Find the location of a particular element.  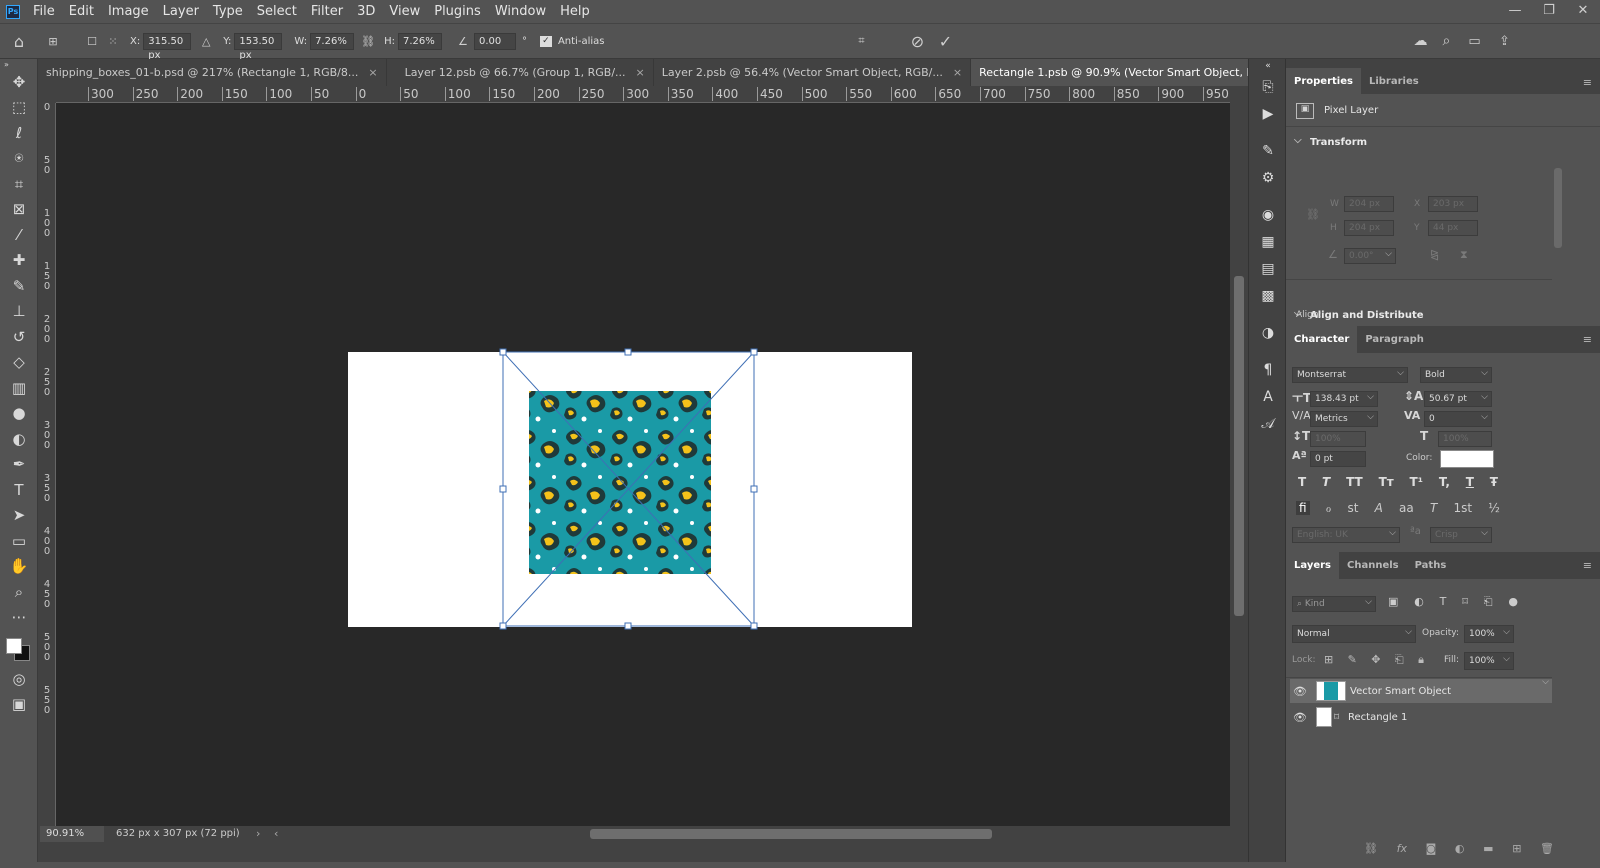

fill-field: 100% is located at coordinates (1489, 660).